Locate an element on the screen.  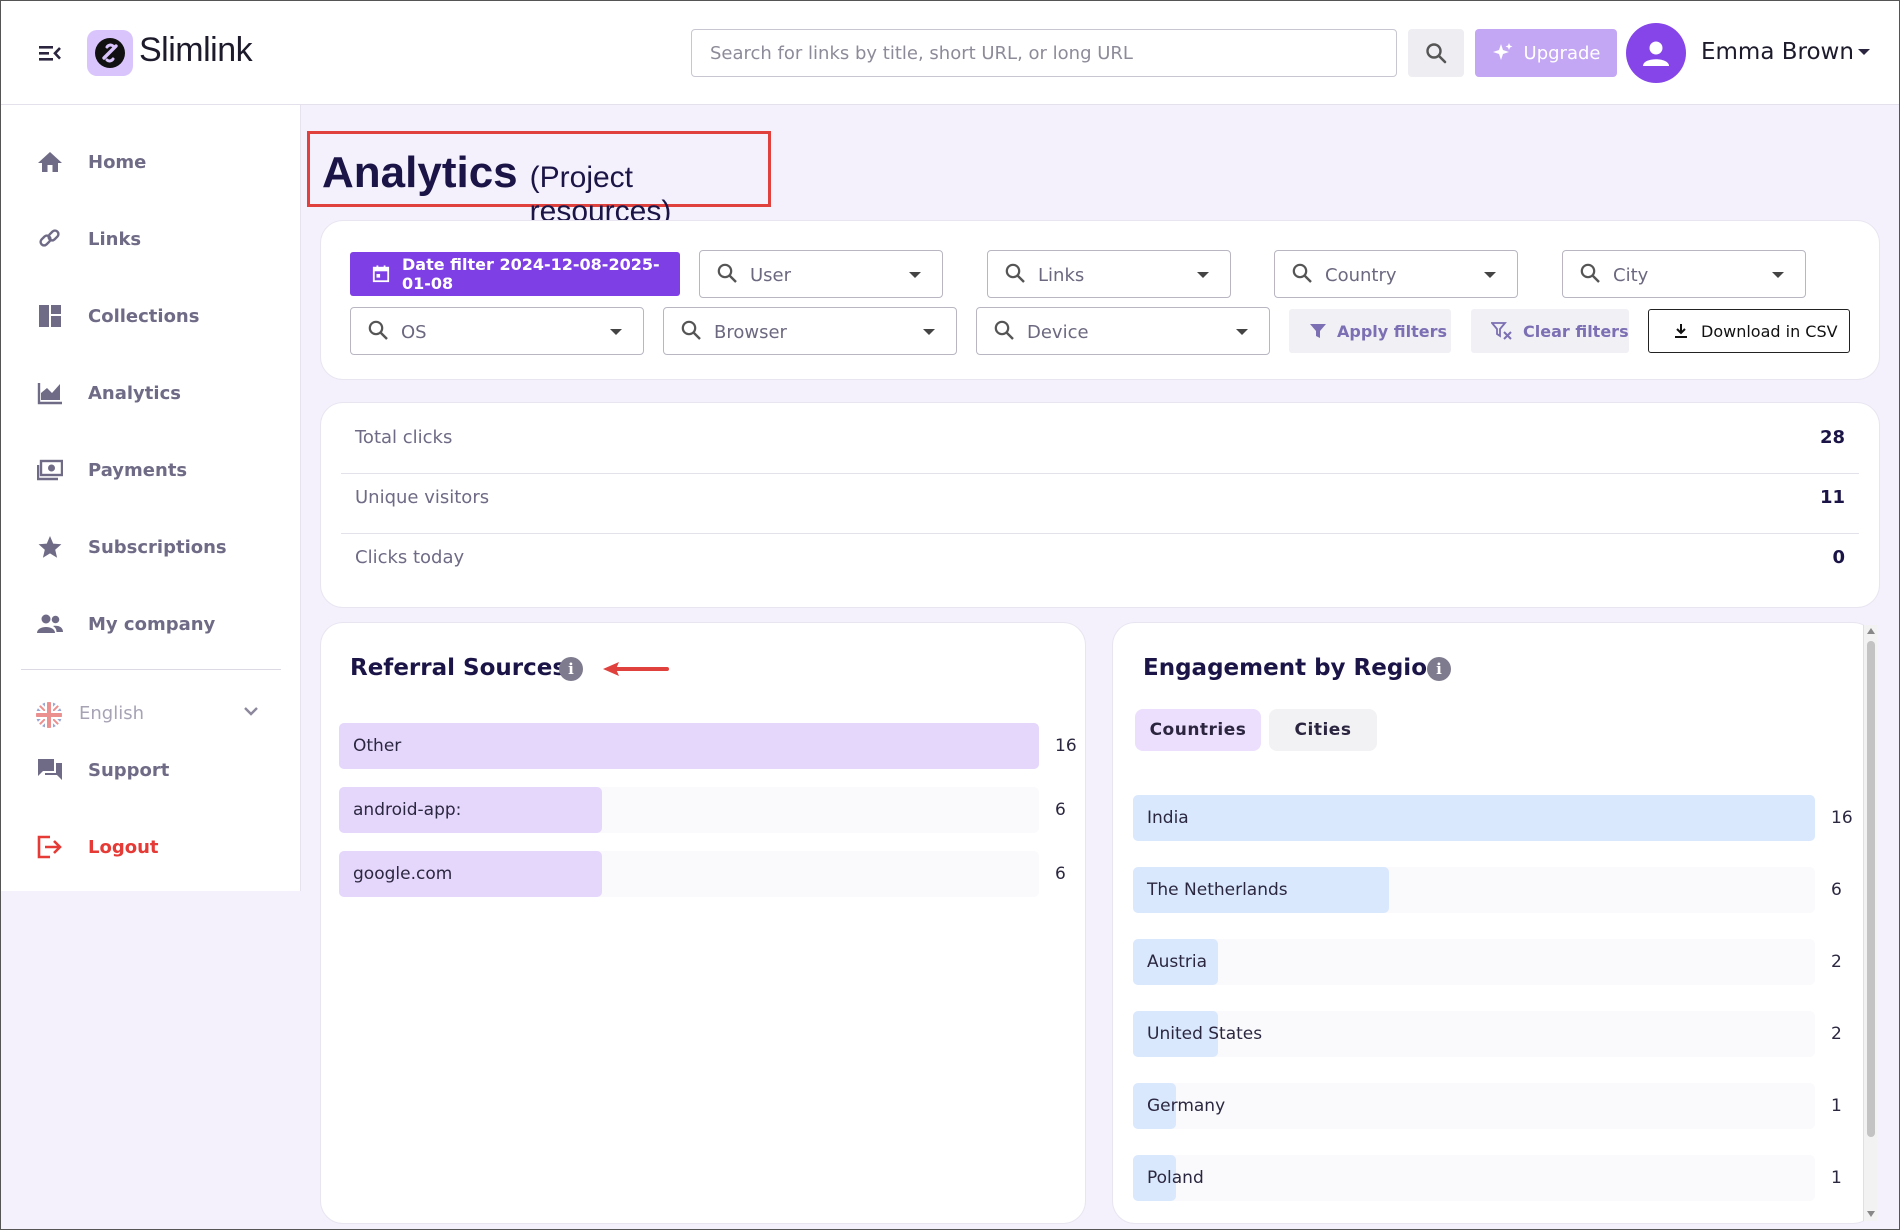
calendar-icon is located at coordinates (381, 274).